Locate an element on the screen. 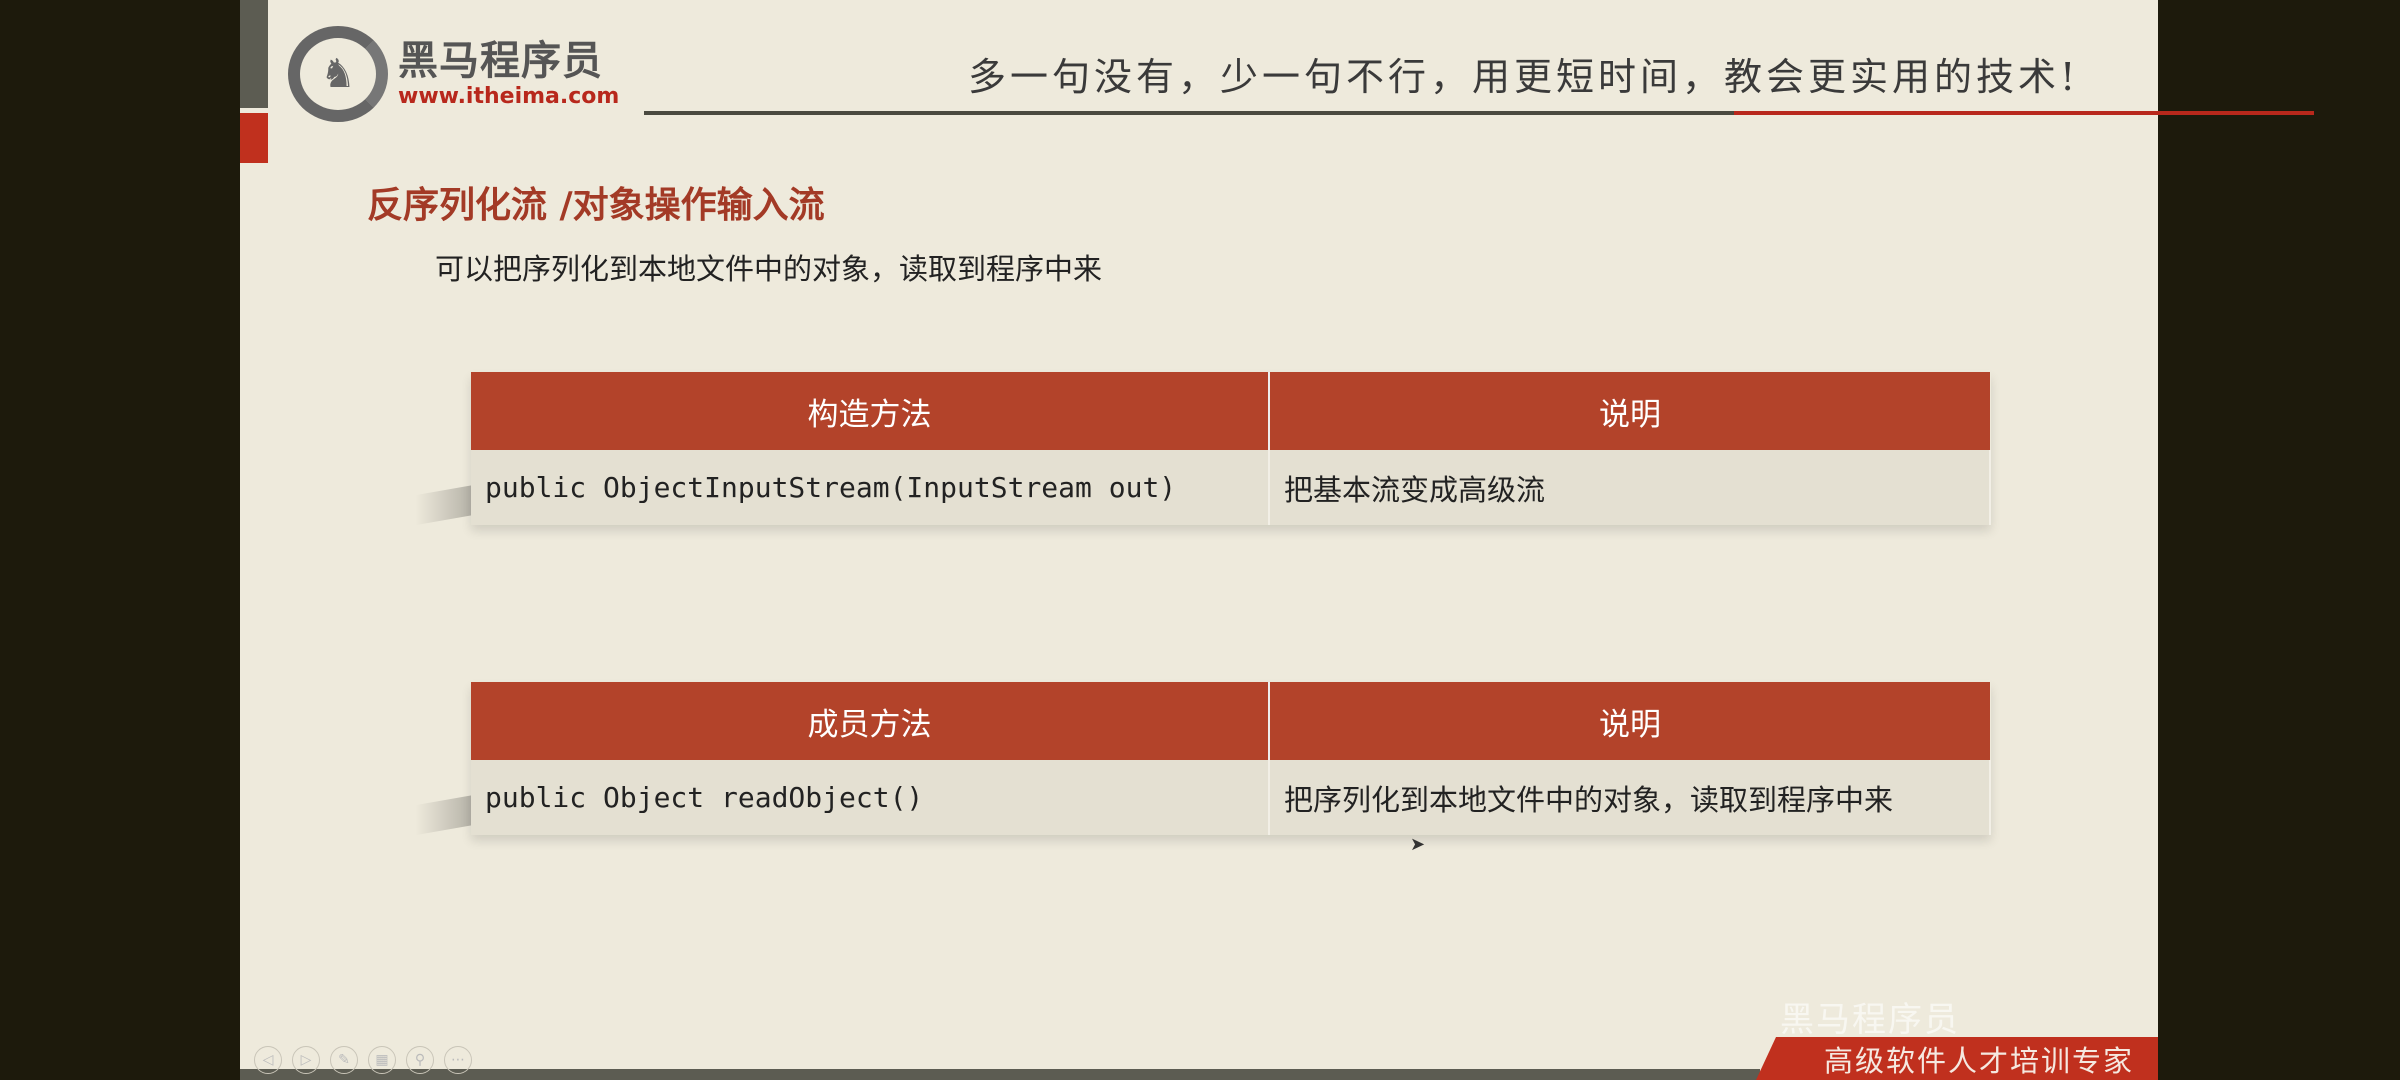  logo-url: www.itheima.com is located at coordinates (509, 96).